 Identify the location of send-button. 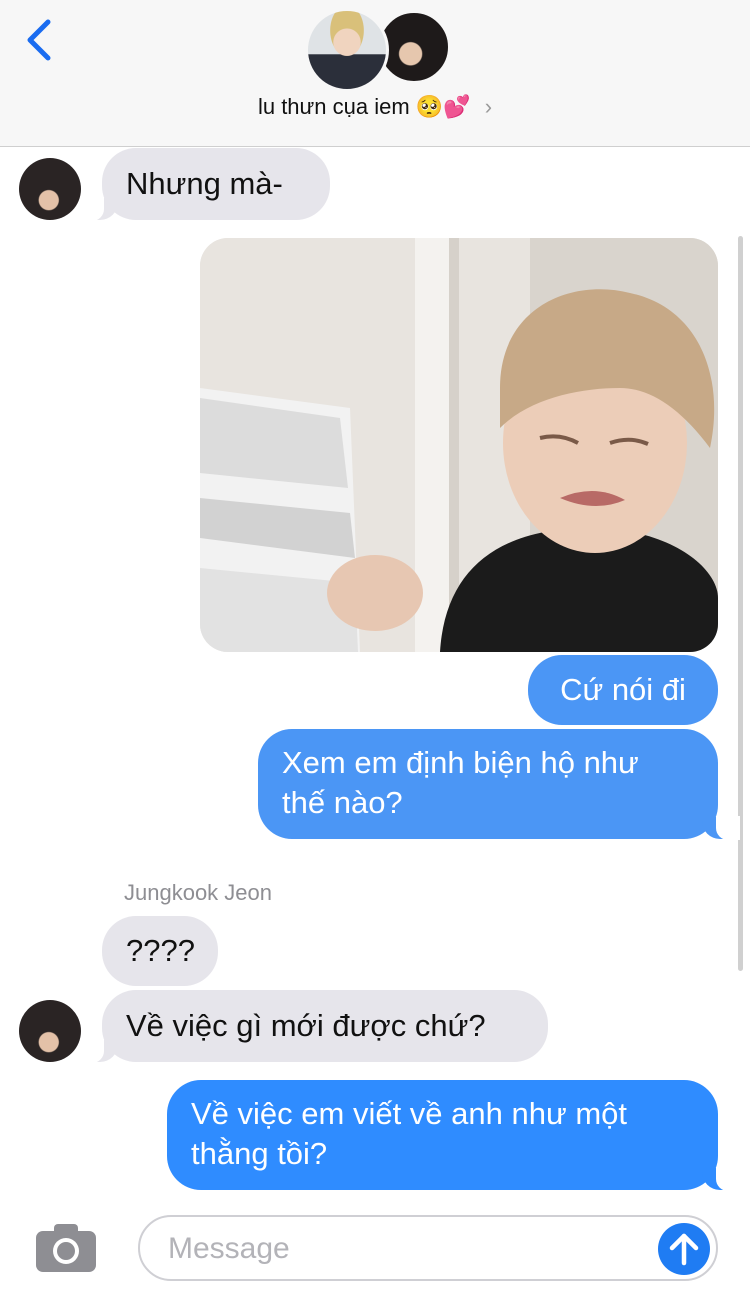
(684, 1249).